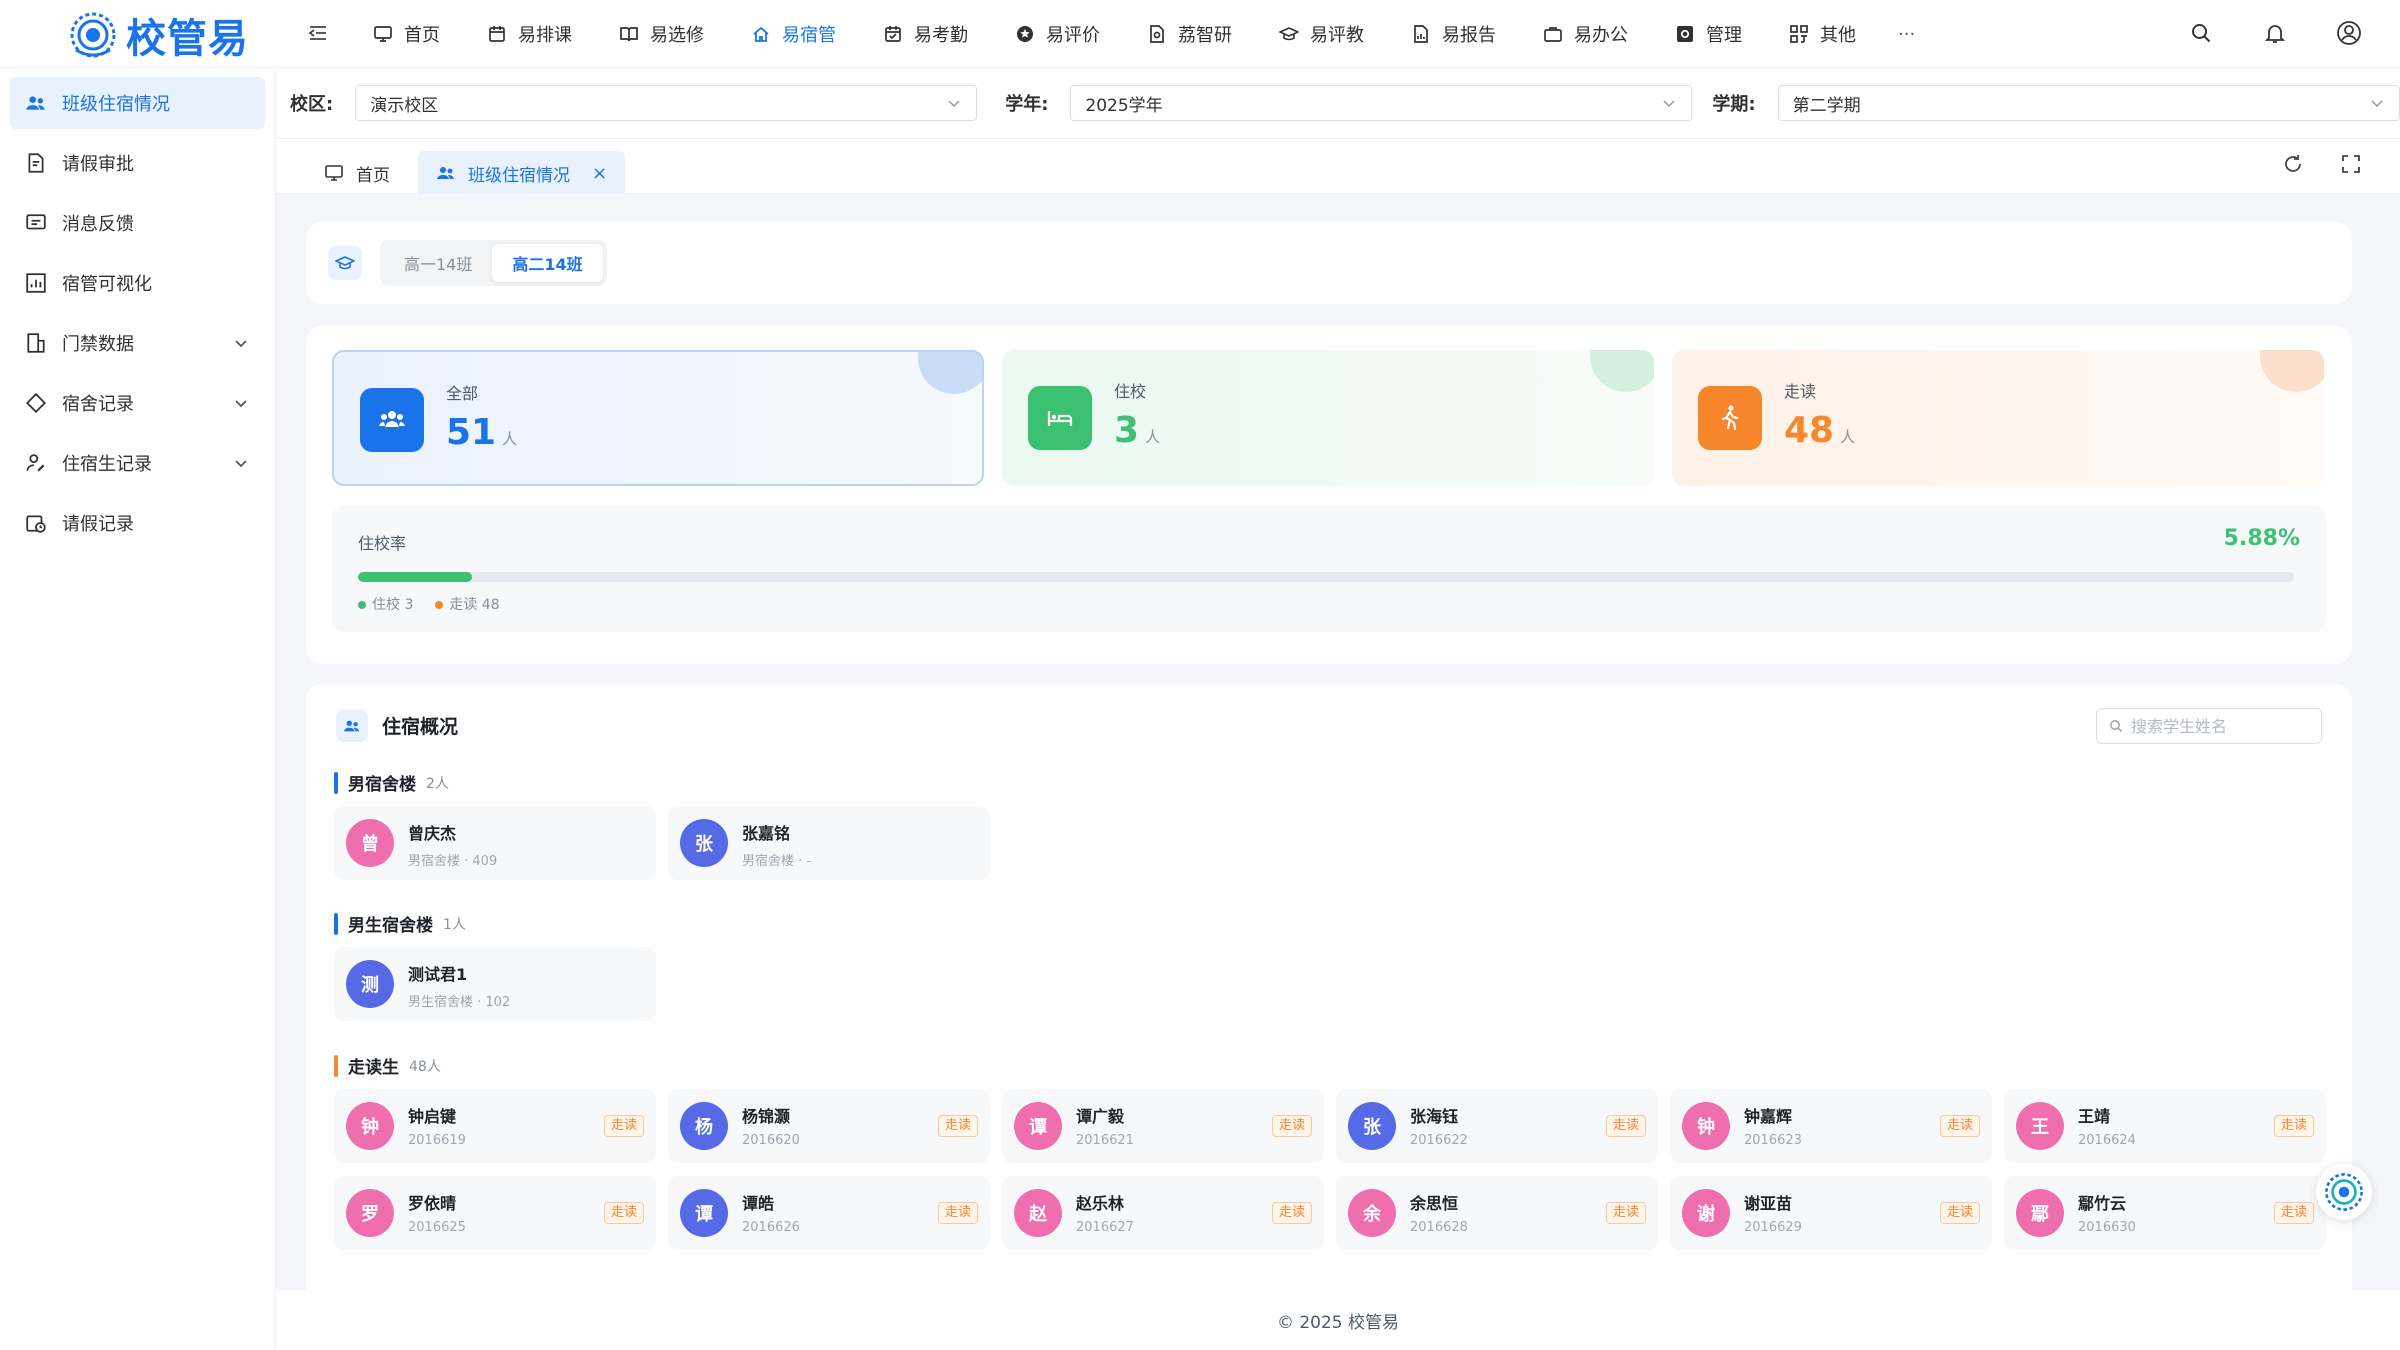  I want to click on message-icon, so click(36, 223).